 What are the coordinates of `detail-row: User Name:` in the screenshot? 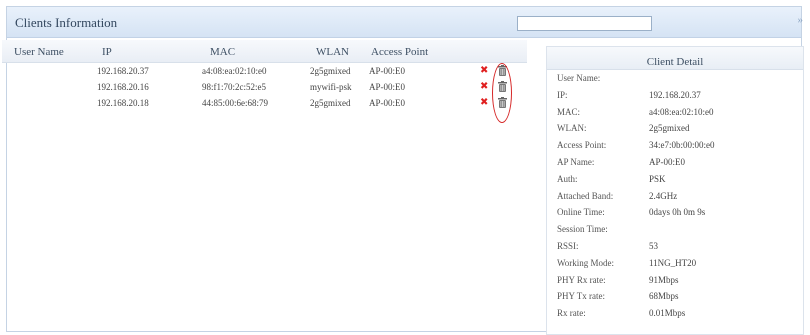 It's located at (675, 78).